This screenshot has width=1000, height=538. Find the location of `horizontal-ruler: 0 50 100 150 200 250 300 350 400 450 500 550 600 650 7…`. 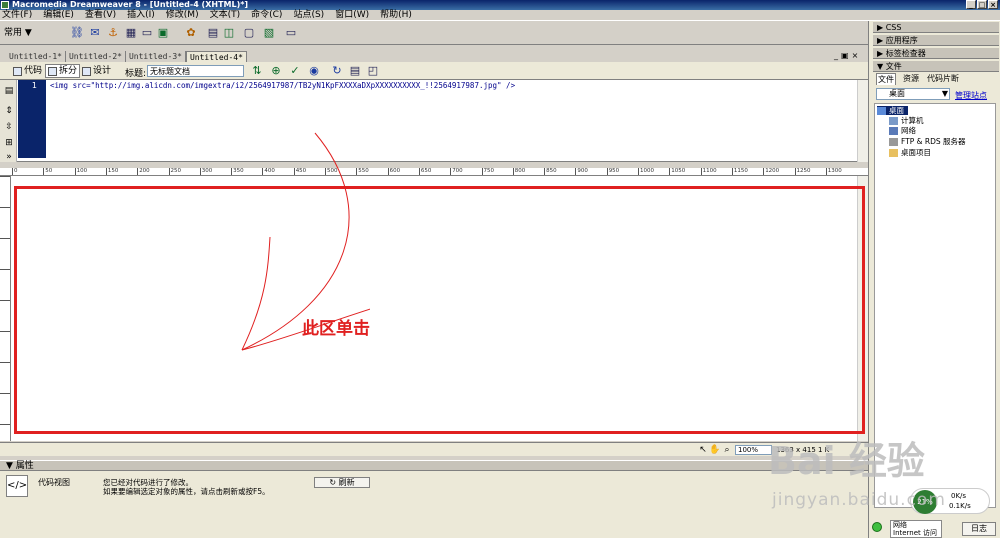

horizontal-ruler: 0 50 100 150 200 250 300 350 400 450 500 550 600 650 7… is located at coordinates (434, 172).